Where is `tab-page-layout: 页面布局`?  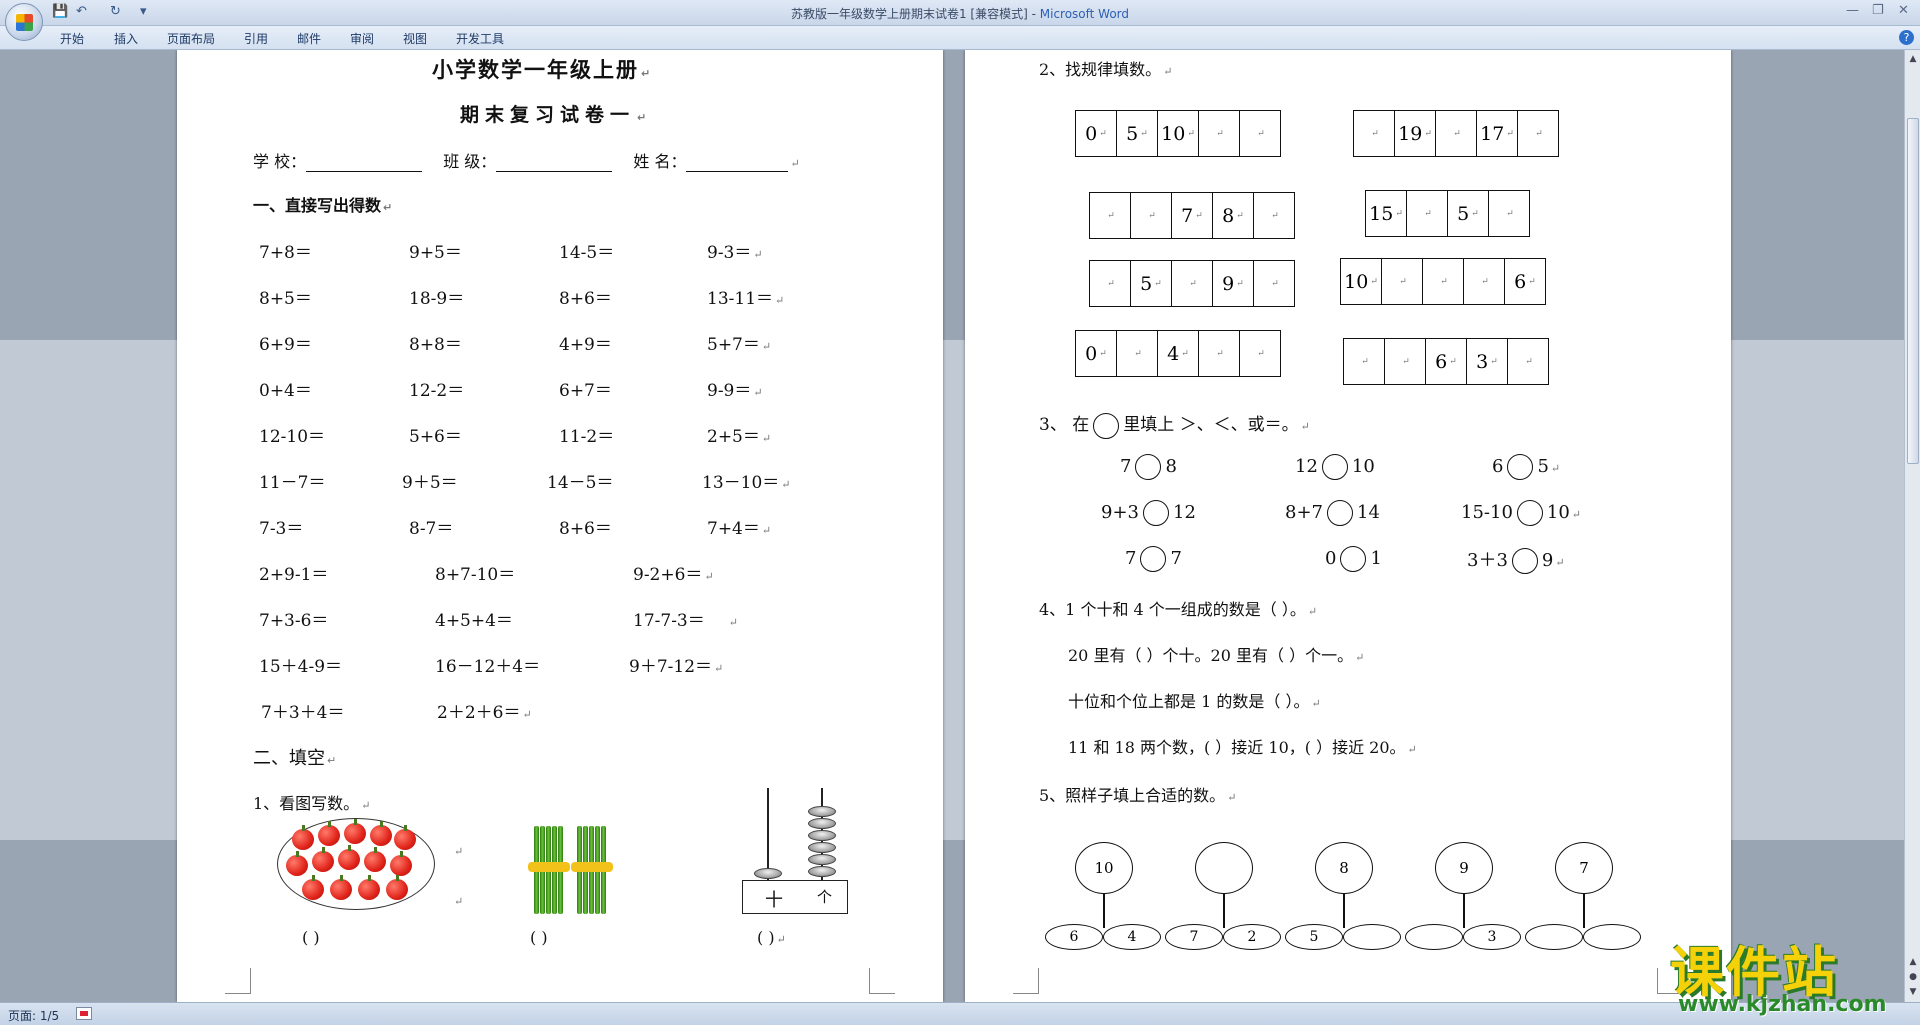 tab-page-layout: 页面布局 is located at coordinates (191, 38).